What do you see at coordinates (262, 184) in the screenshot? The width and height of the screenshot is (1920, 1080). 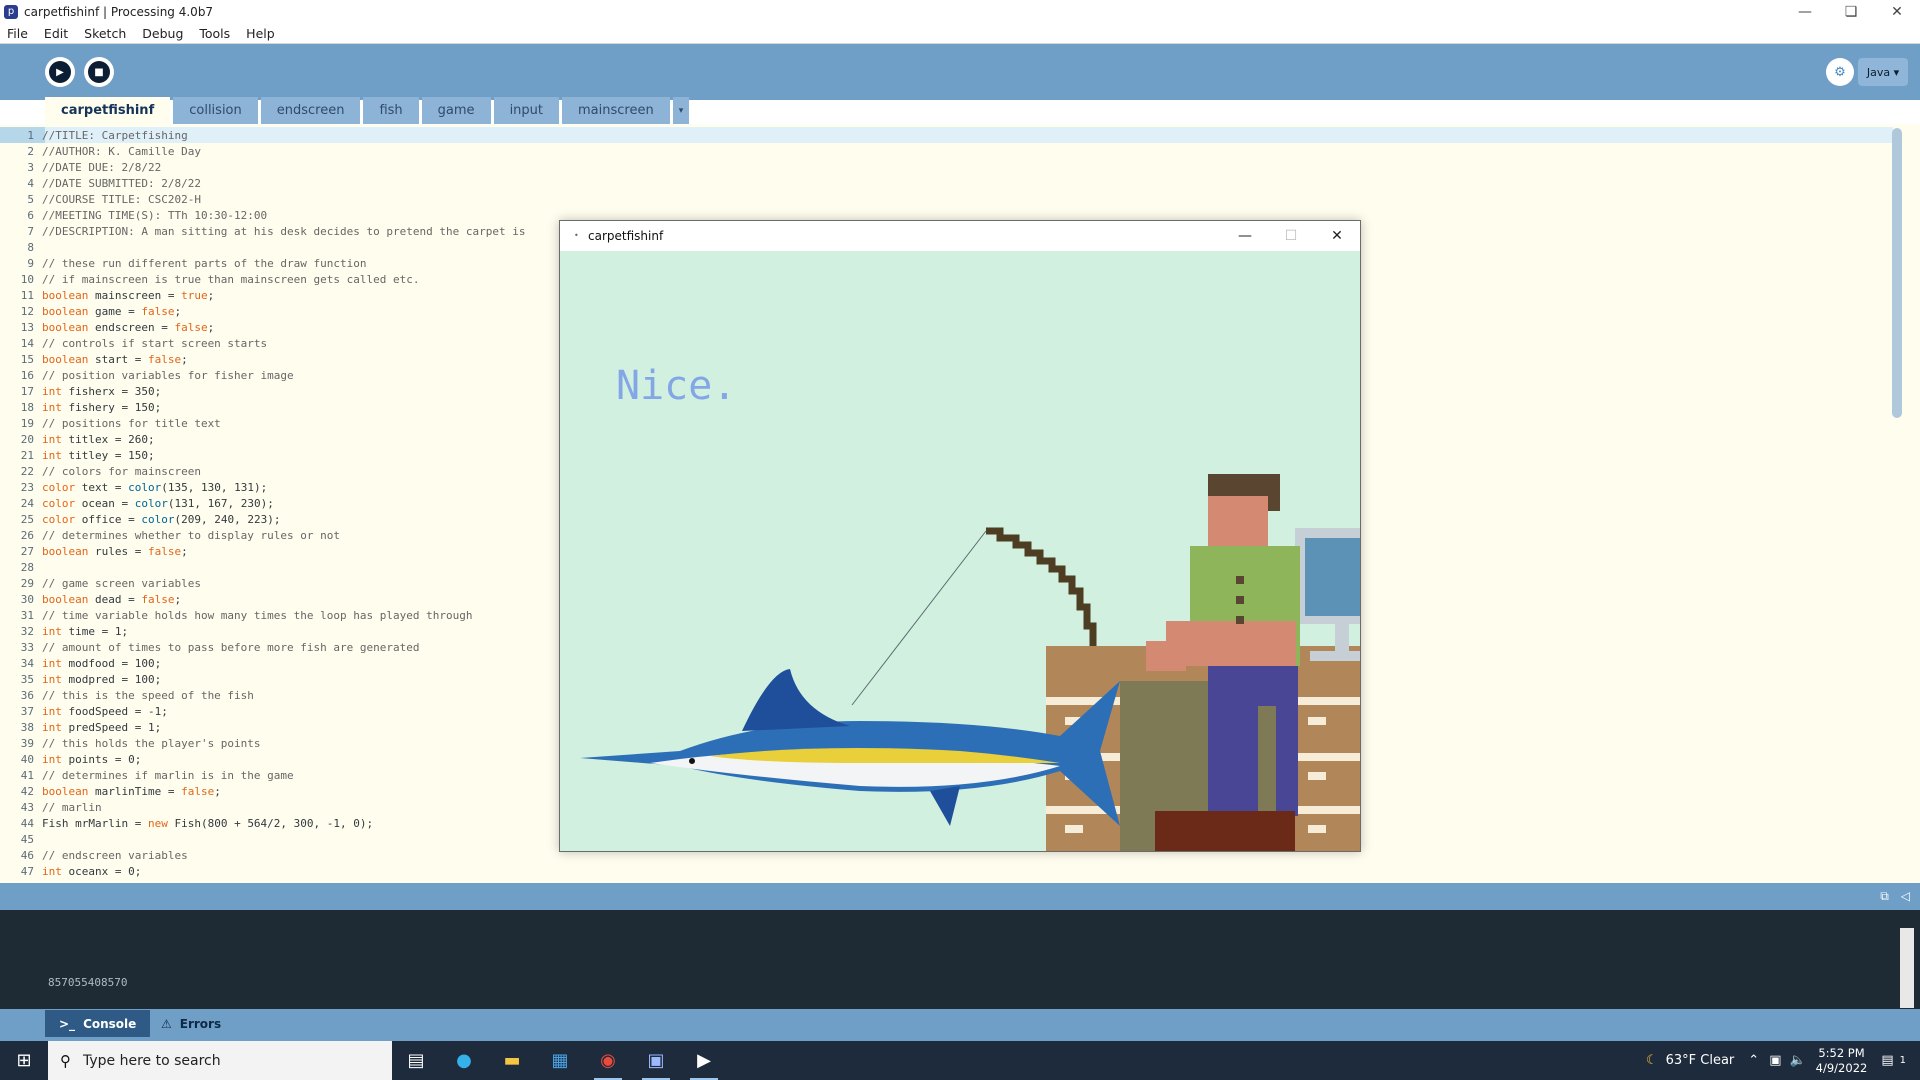 I see `code-line: 4 //DATE SUBMITTED: 2/8/22` at bounding box center [262, 184].